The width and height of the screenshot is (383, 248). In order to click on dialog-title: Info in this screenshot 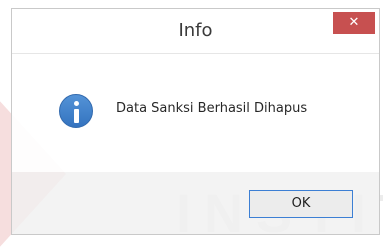, I will do `click(195, 30)`.